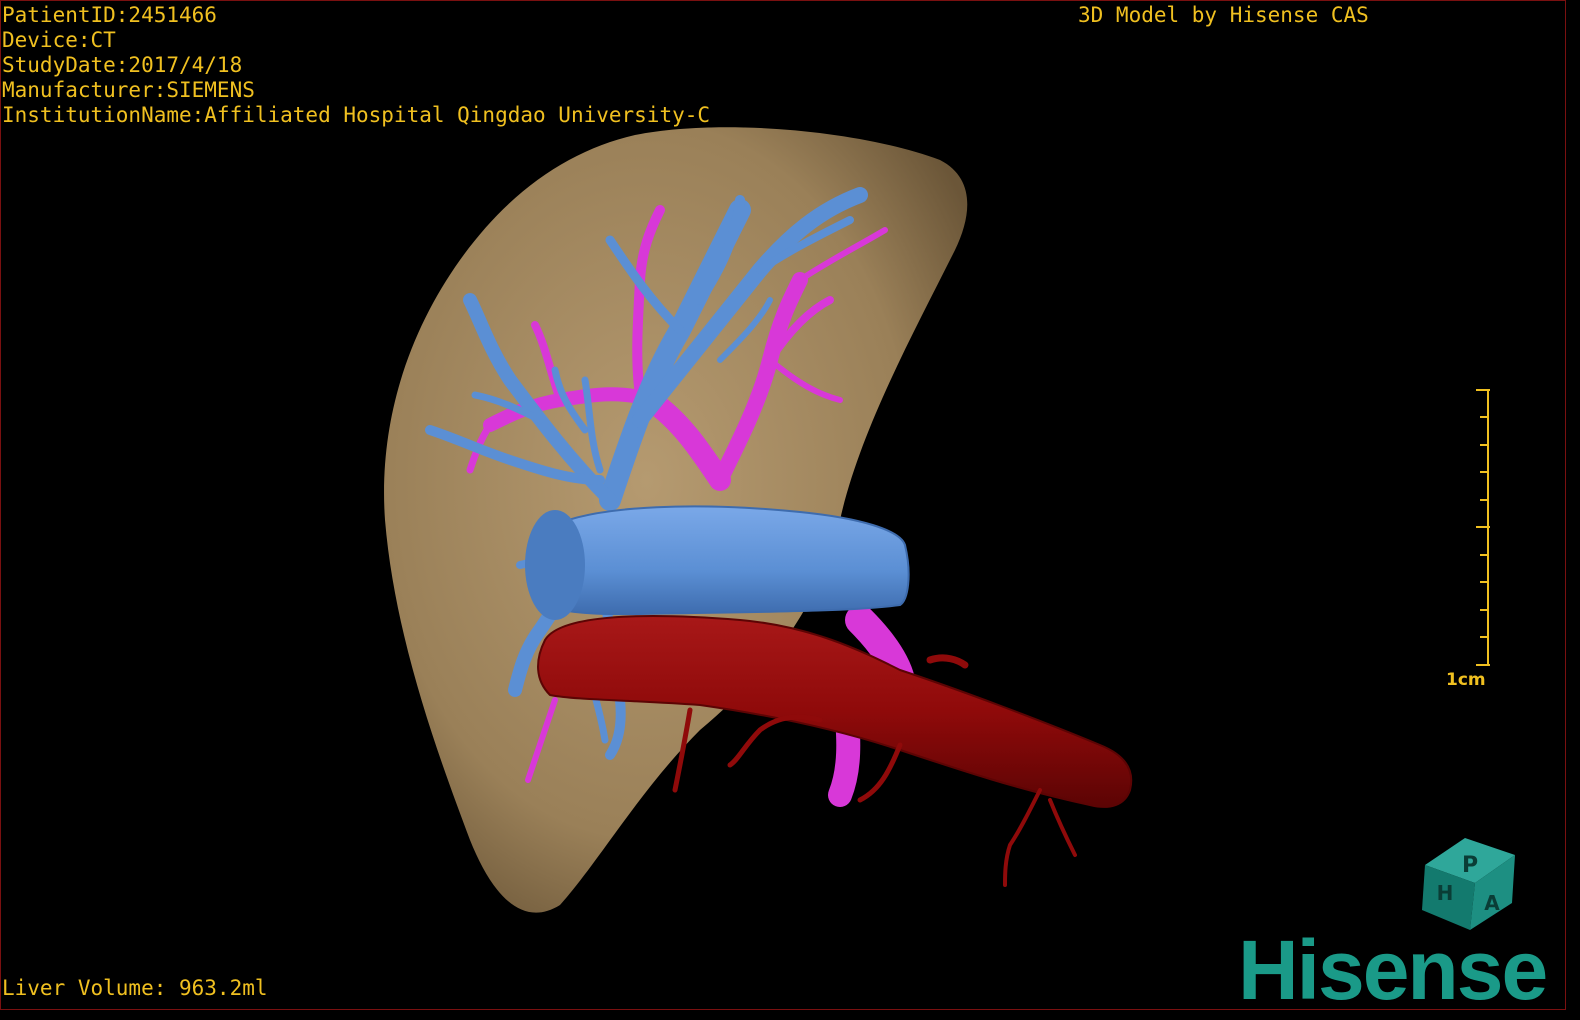 Image resolution: width=1580 pixels, height=1020 pixels. What do you see at coordinates (1468, 884) in the screenshot?
I see `orientation-cube-icon: P H A` at bounding box center [1468, 884].